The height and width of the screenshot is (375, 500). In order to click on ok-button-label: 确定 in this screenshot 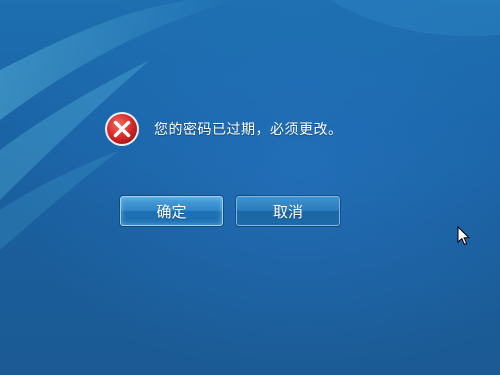, I will do `click(171, 211)`.